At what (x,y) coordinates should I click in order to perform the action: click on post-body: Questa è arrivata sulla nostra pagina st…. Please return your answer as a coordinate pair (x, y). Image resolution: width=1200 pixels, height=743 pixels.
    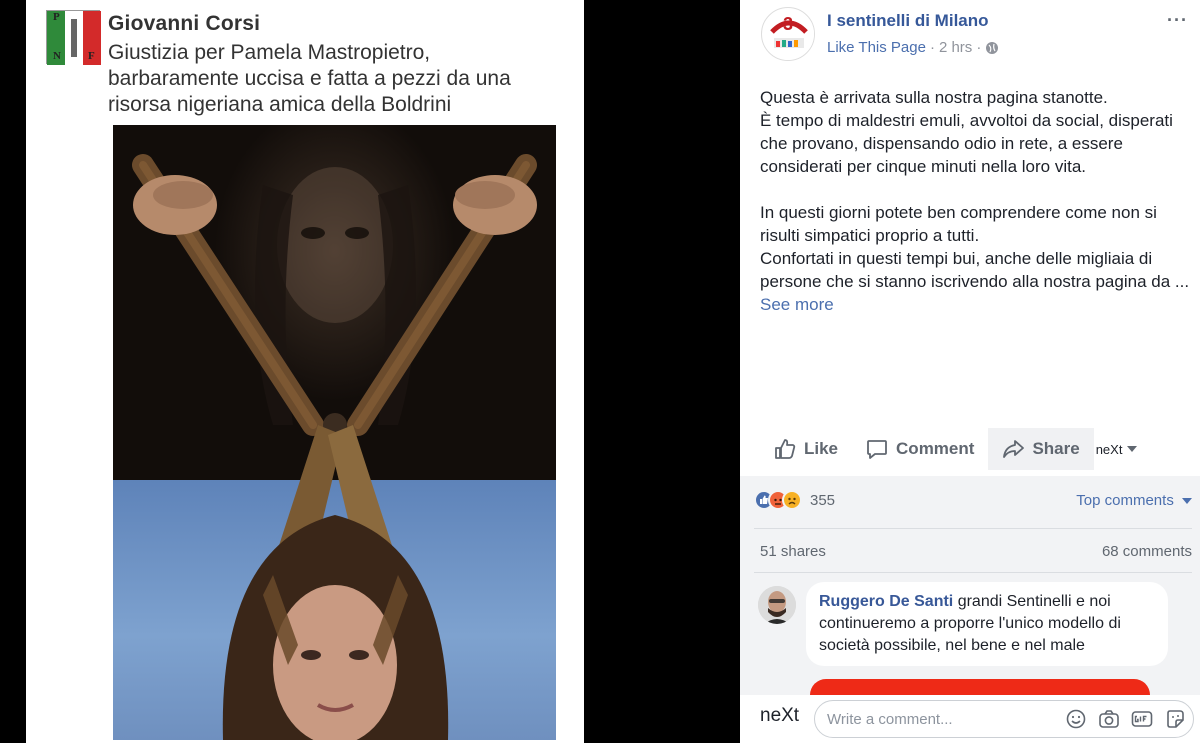
    Looking at the image, I should click on (980, 201).